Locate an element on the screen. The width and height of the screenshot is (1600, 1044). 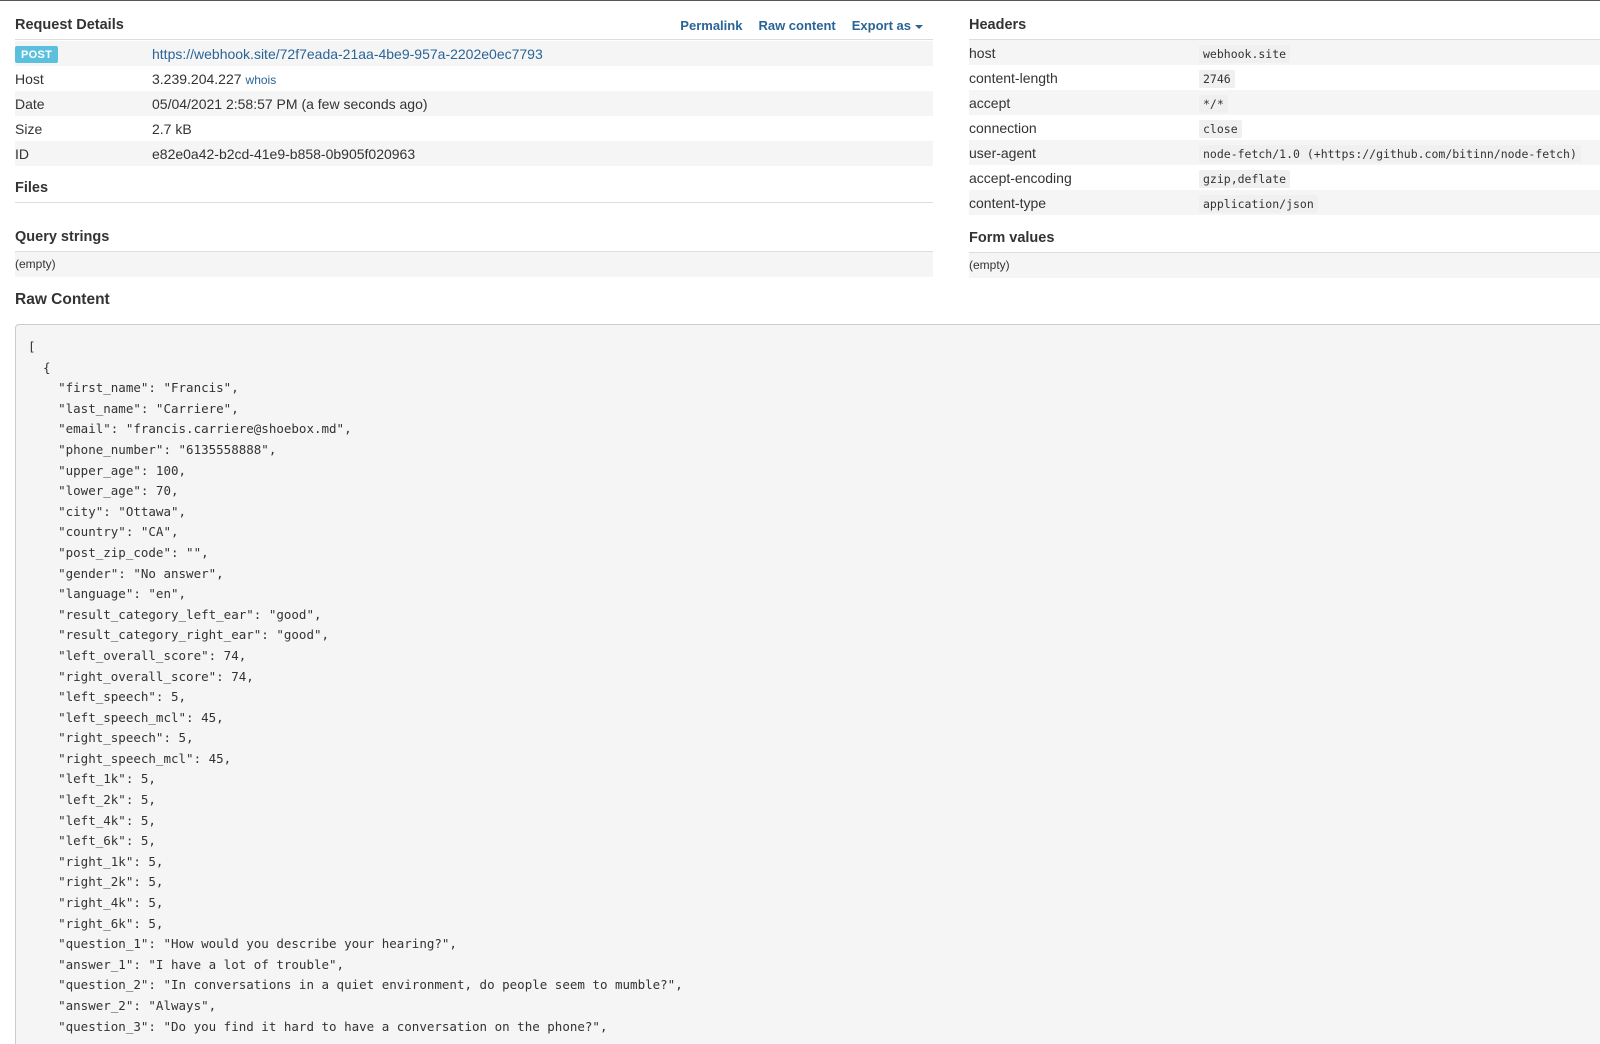
header-value: */* is located at coordinates (1213, 103).